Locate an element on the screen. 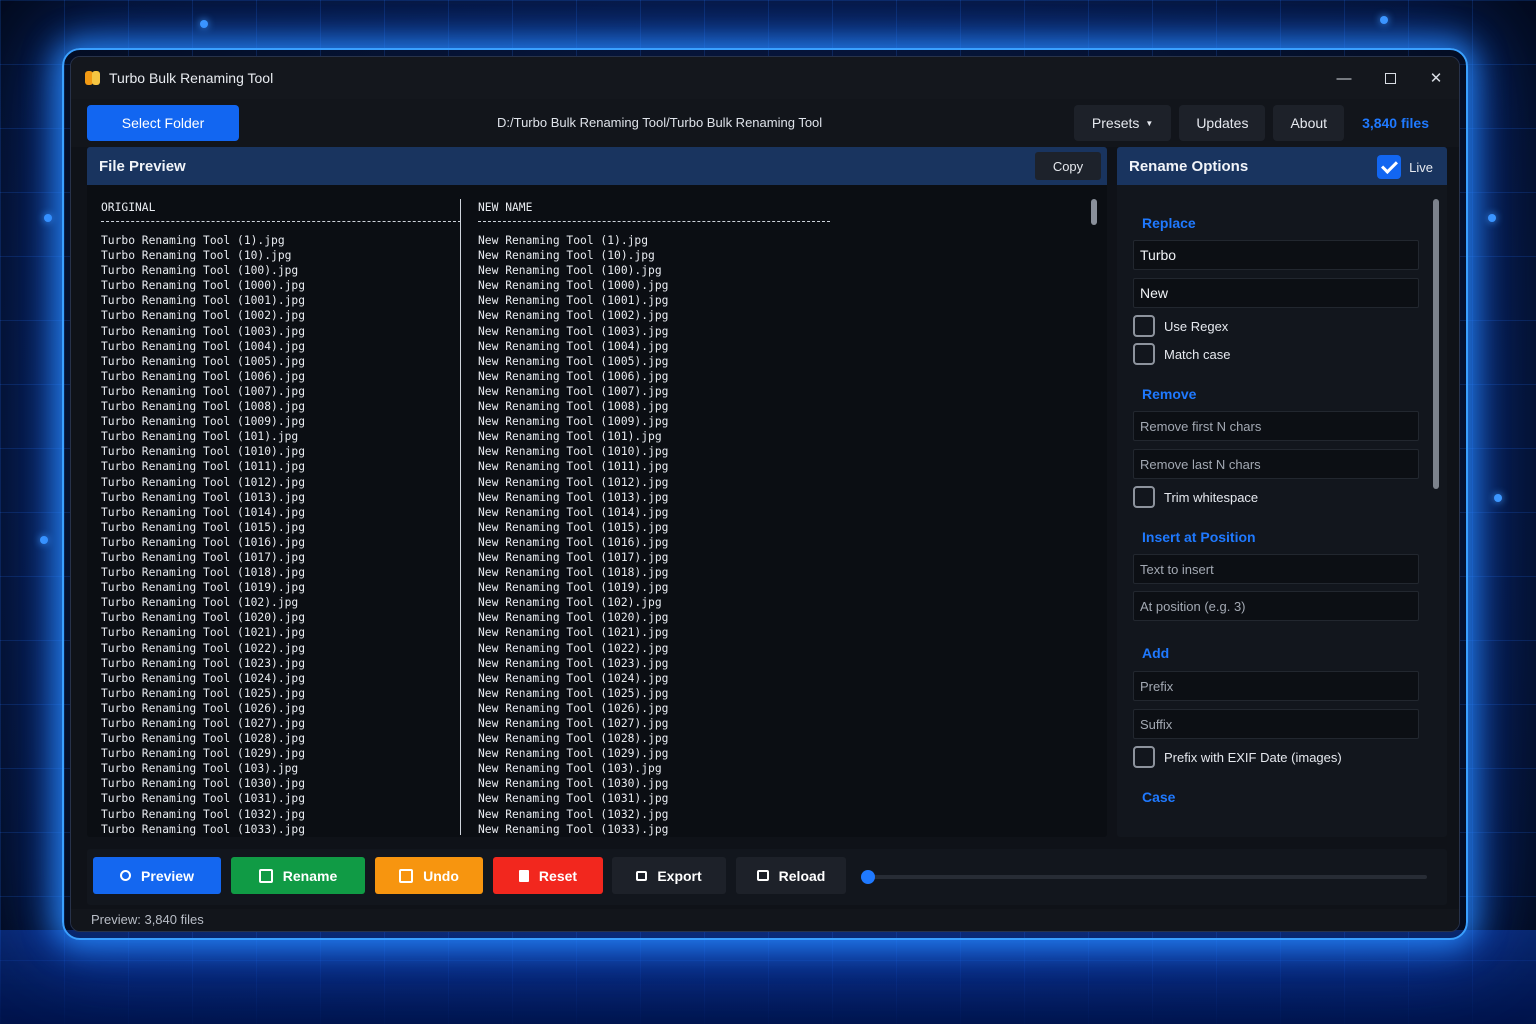 The image size is (1536, 1024). original-filename-row: Turbo Renaming Tool (1023).jpg is located at coordinates (203, 663).